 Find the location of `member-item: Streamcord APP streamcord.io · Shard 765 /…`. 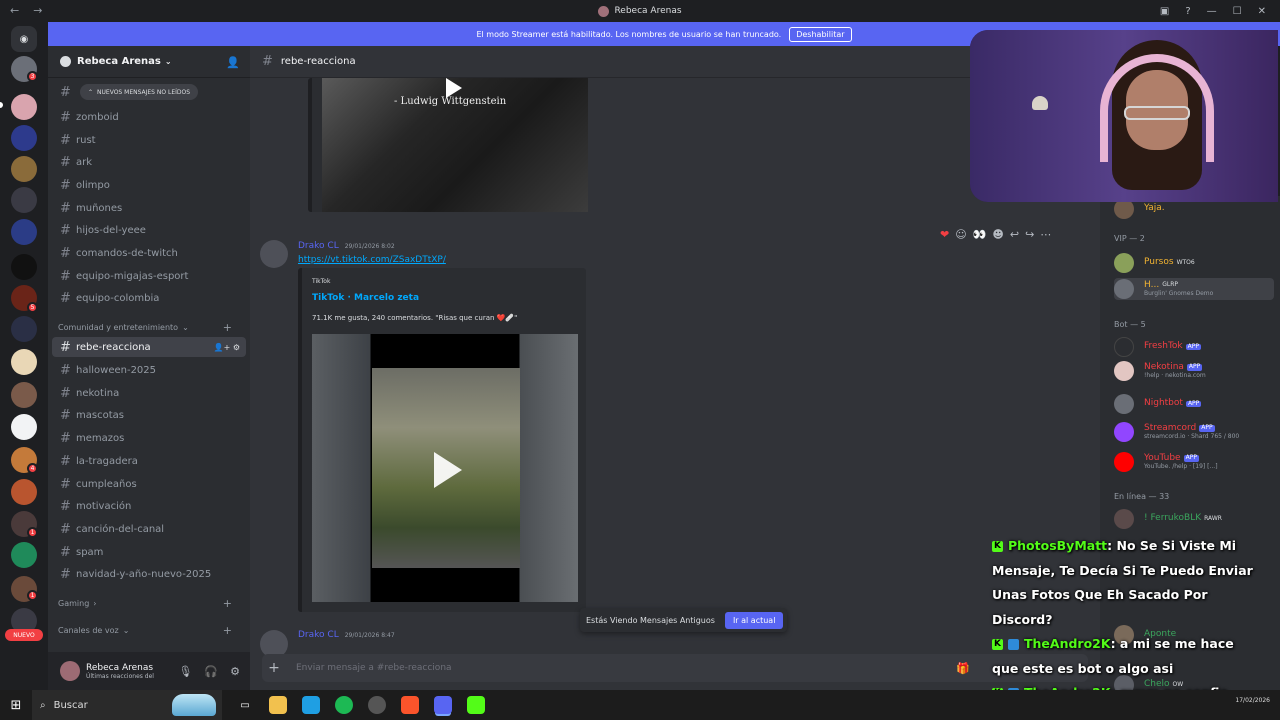

member-item: Streamcord APP streamcord.io · Shard 765 /… is located at coordinates (1194, 432).